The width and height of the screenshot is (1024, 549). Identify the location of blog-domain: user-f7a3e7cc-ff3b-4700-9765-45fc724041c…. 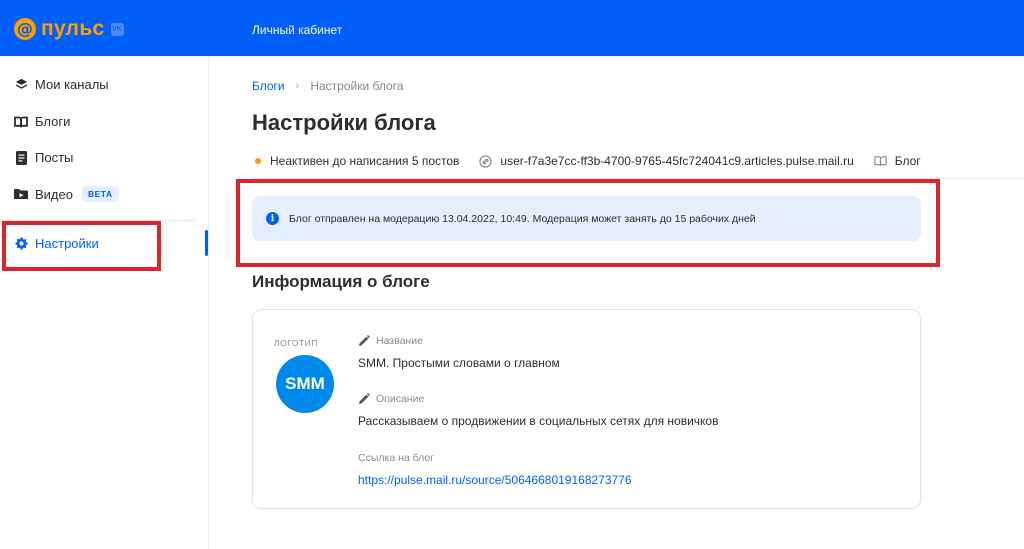
(677, 161).